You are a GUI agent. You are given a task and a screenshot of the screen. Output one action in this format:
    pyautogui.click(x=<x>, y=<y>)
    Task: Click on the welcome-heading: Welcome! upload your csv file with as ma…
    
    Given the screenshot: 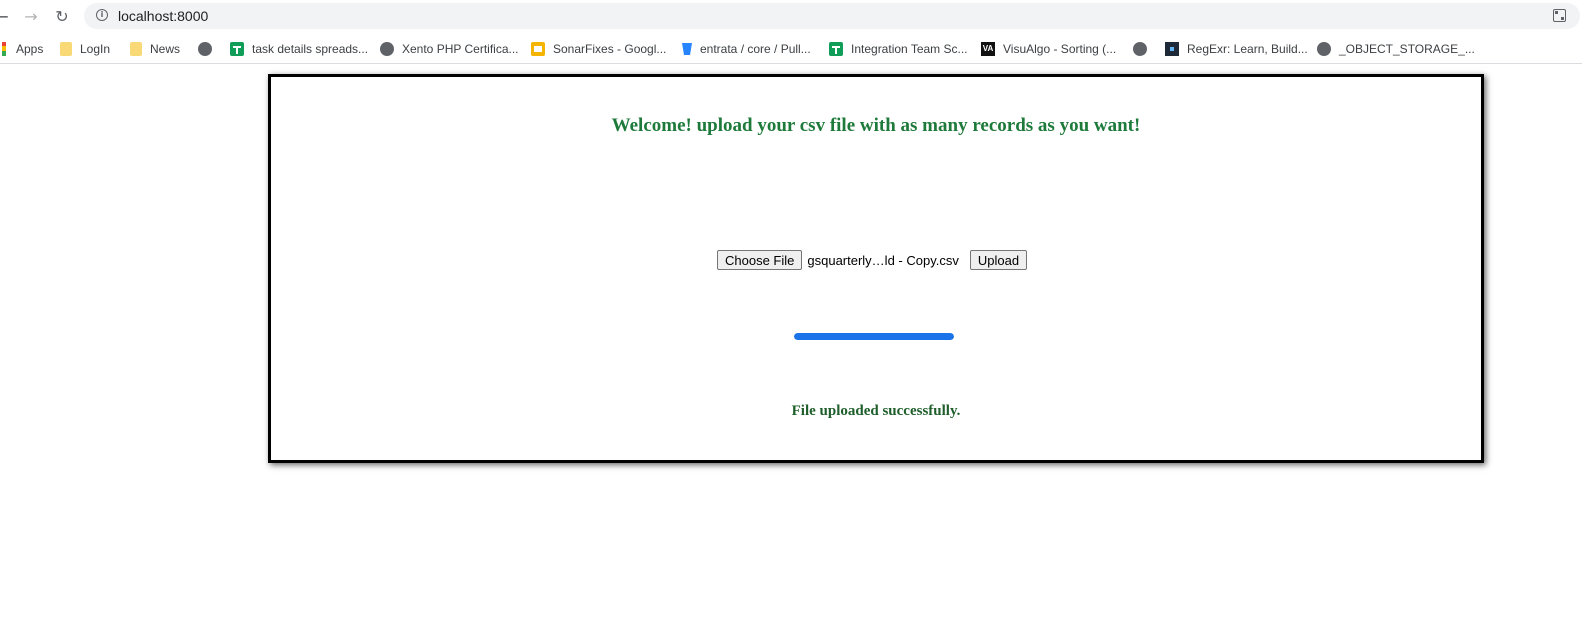 What is the action you would take?
    pyautogui.click(x=876, y=125)
    